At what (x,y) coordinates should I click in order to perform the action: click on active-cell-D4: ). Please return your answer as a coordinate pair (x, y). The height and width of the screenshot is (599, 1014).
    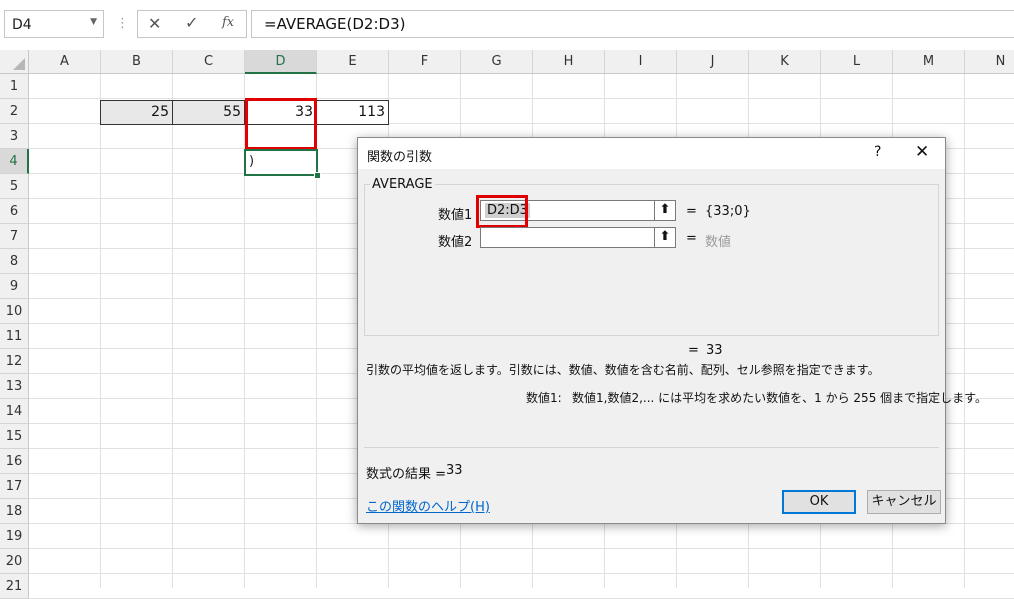
    Looking at the image, I should click on (281, 162).